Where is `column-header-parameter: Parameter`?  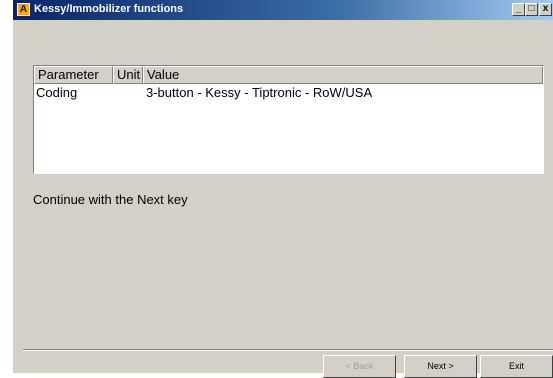 column-header-parameter: Parameter is located at coordinates (73, 75).